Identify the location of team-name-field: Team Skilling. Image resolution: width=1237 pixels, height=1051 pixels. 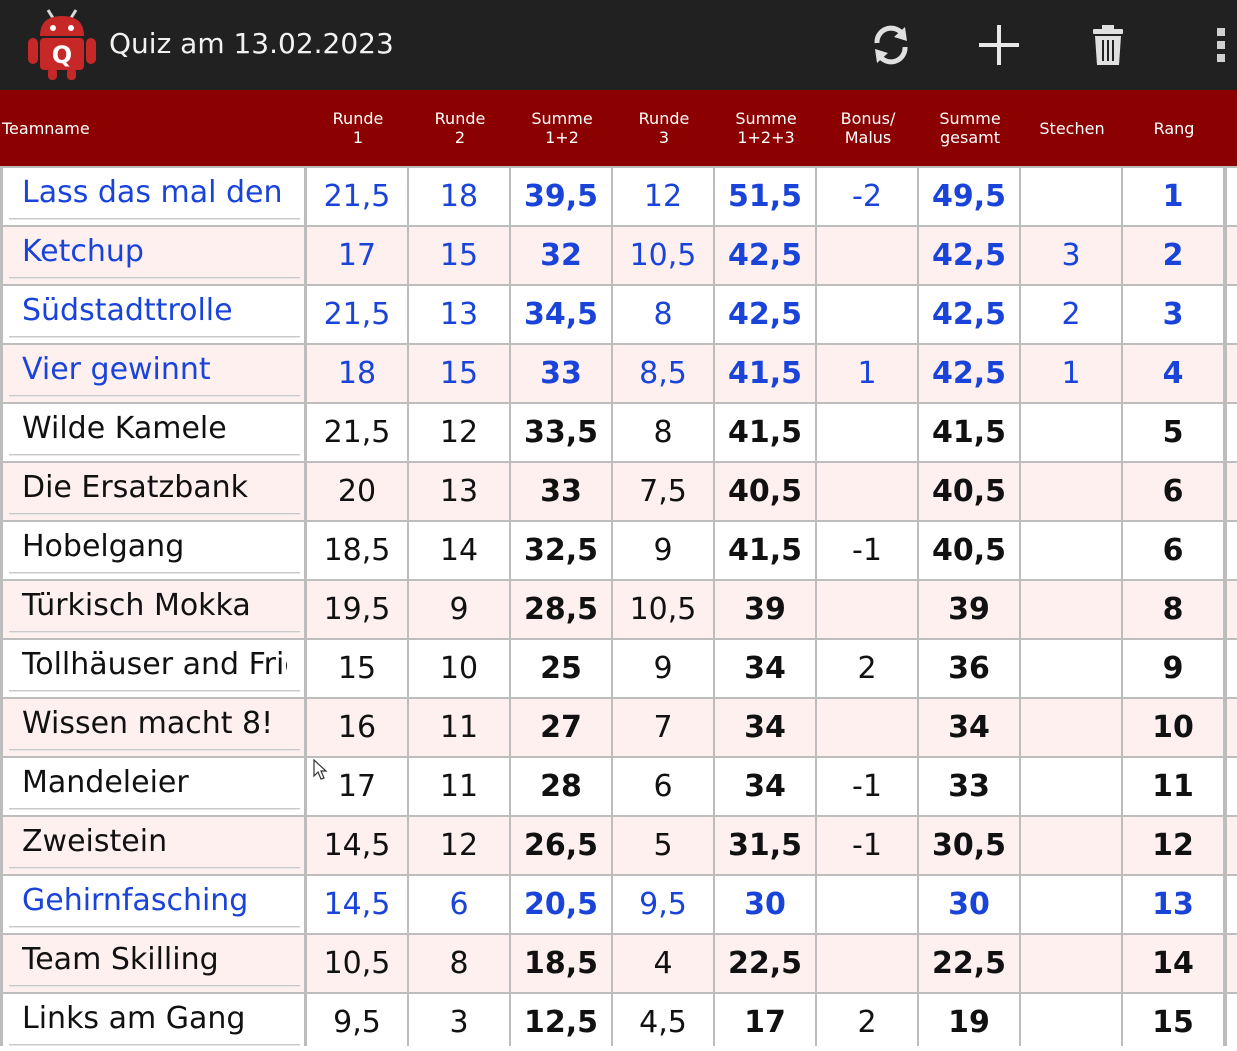
(153, 963).